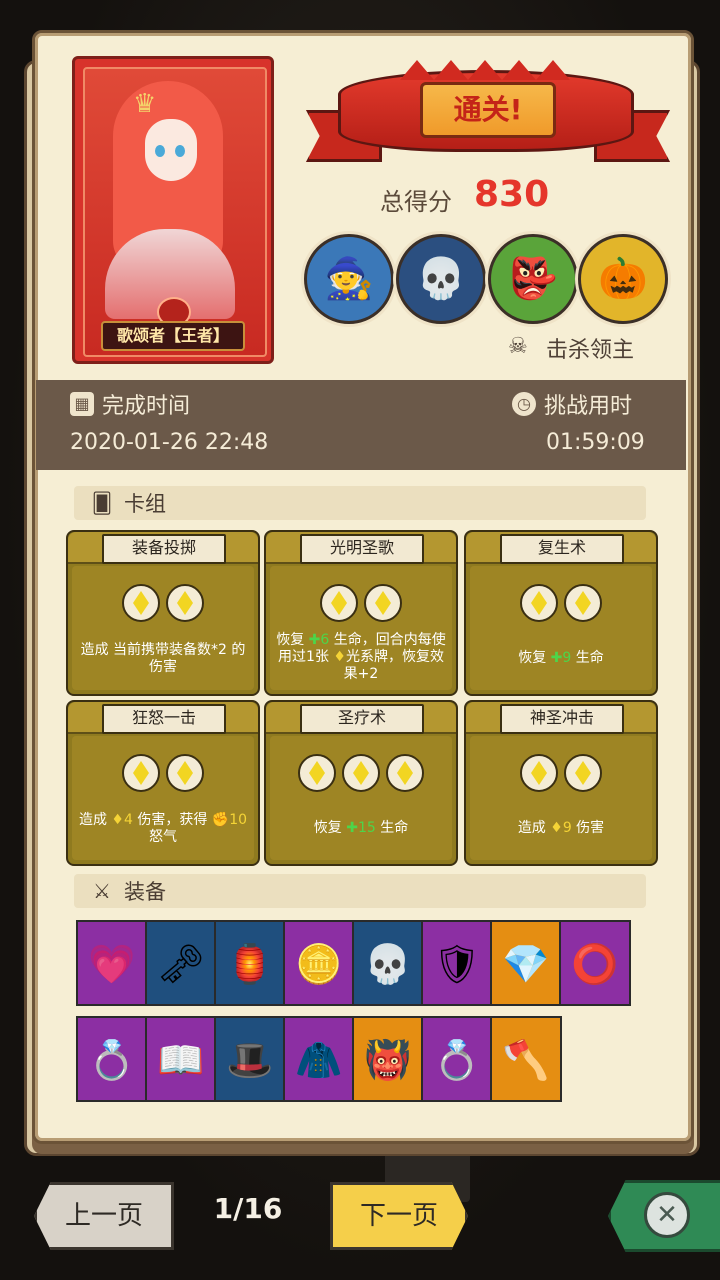  Describe the element at coordinates (524, 404) in the screenshot. I see `stopwatch-icon: ◷` at that location.